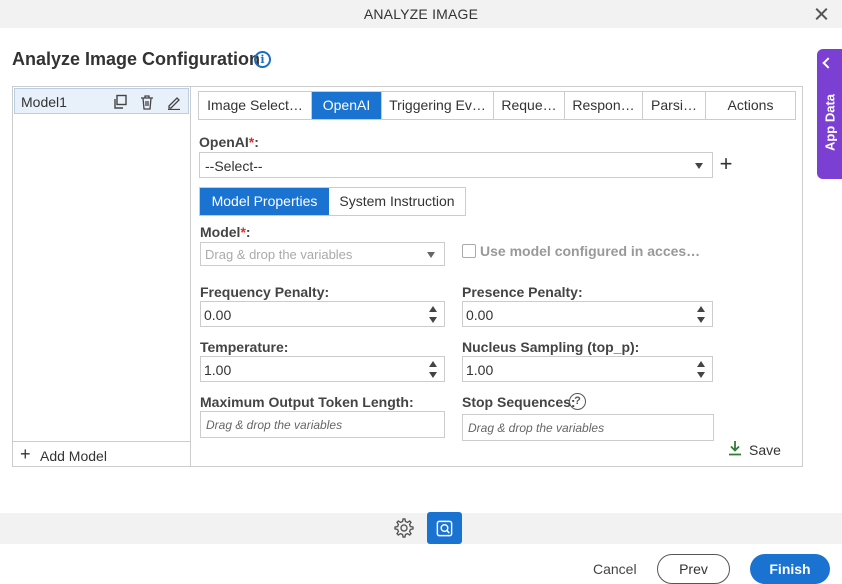 The height and width of the screenshot is (584, 842). What do you see at coordinates (587, 369) in the screenshot?
I see `nucleus-sampling-input: 1.00` at bounding box center [587, 369].